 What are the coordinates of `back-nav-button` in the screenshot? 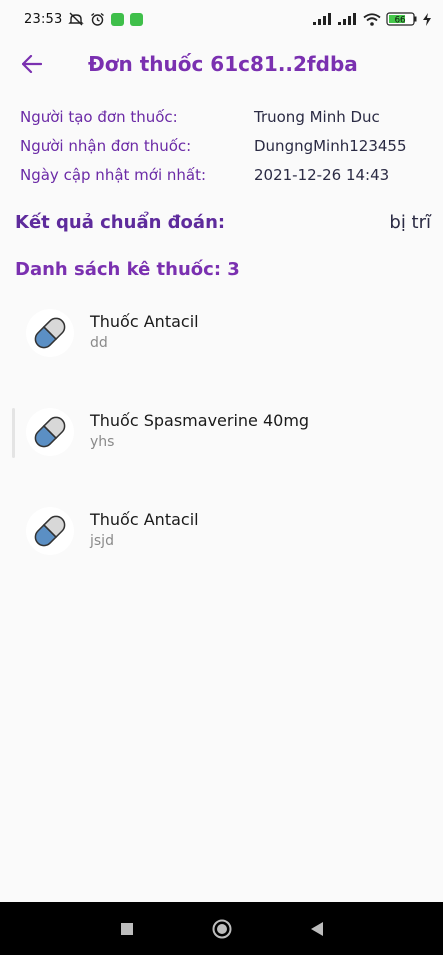 It's located at (317, 929).